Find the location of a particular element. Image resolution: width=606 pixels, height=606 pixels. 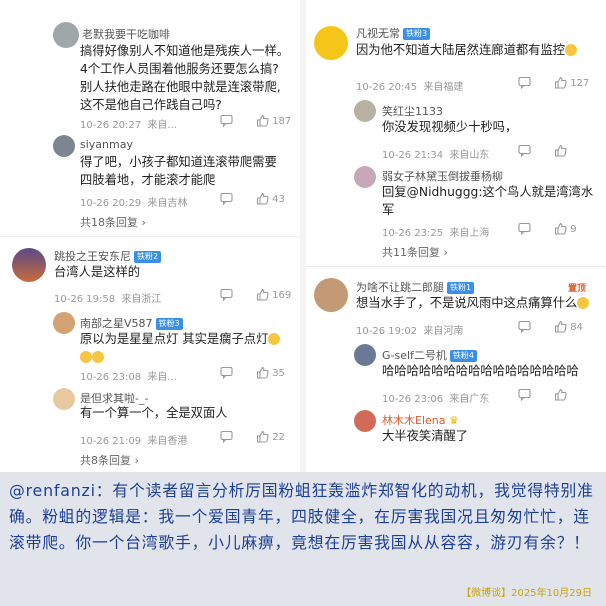

more-replies-link: 共8条回复 › is located at coordinates (109, 460).